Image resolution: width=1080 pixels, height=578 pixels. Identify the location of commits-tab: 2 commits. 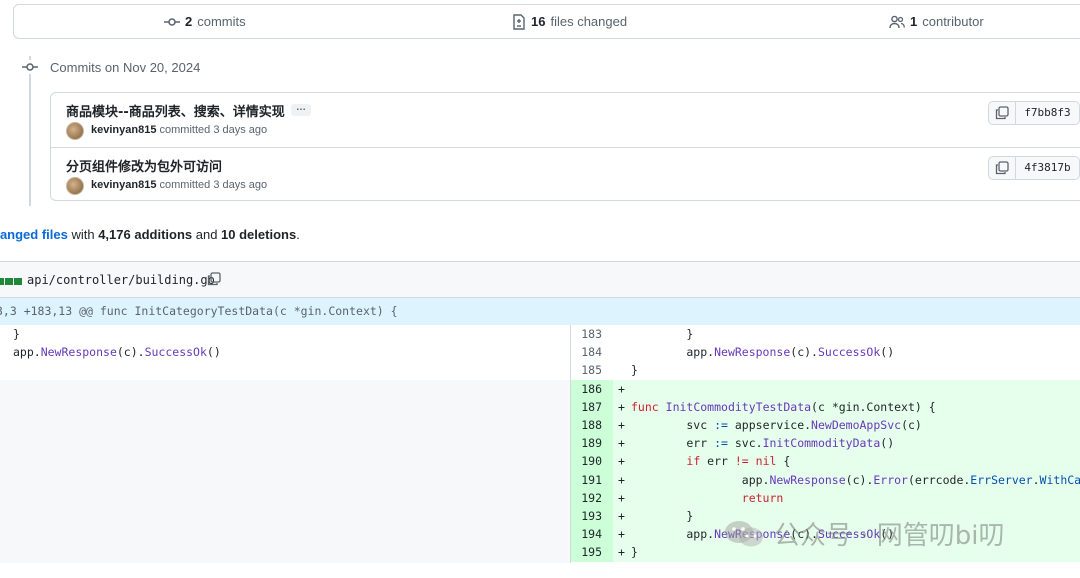
(205, 21).